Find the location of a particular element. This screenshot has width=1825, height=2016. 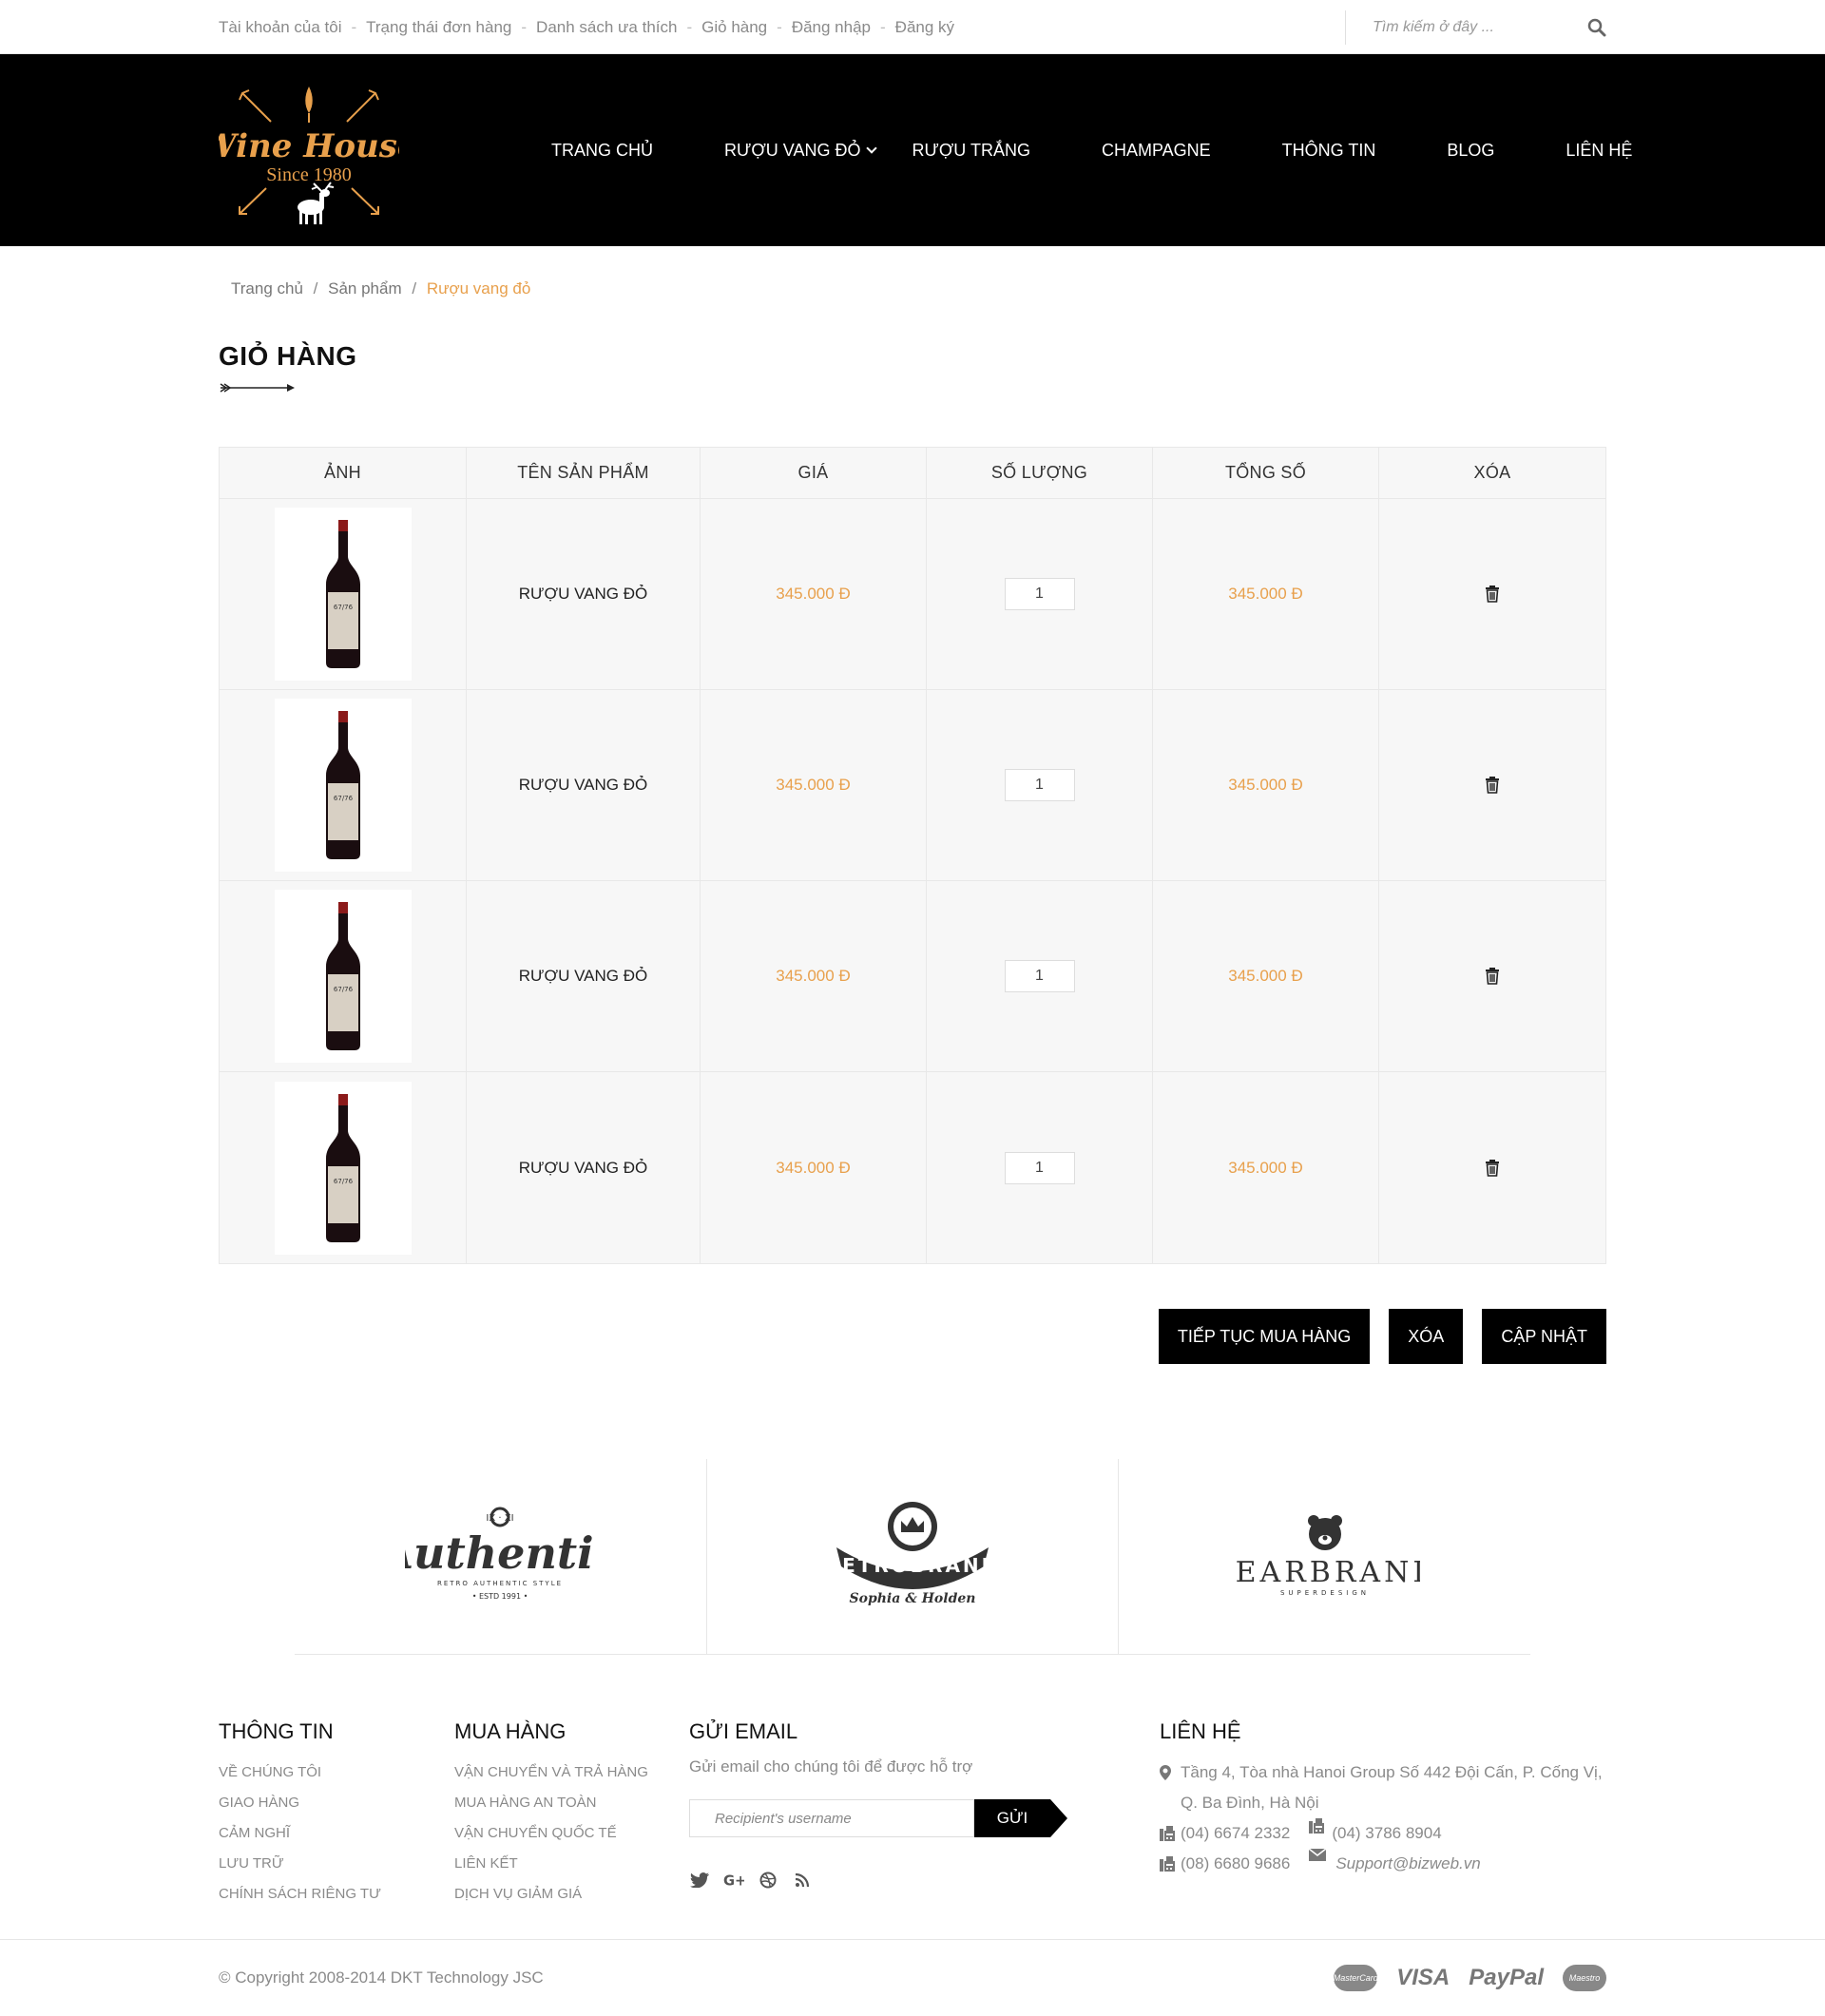

login-link: Đăng nhập is located at coordinates (831, 27).